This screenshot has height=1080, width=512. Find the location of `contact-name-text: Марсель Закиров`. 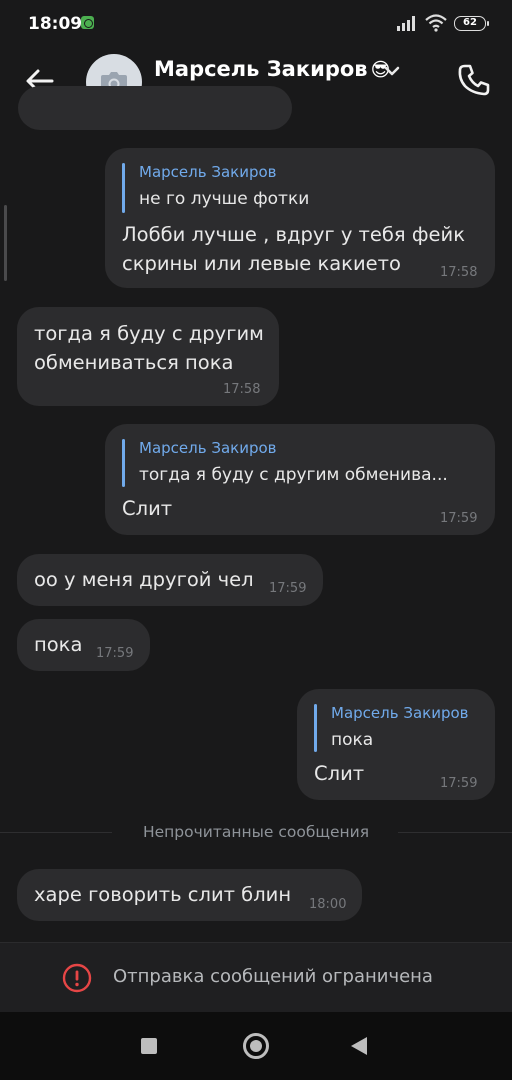

contact-name-text: Марсель Закиров is located at coordinates (261, 69).